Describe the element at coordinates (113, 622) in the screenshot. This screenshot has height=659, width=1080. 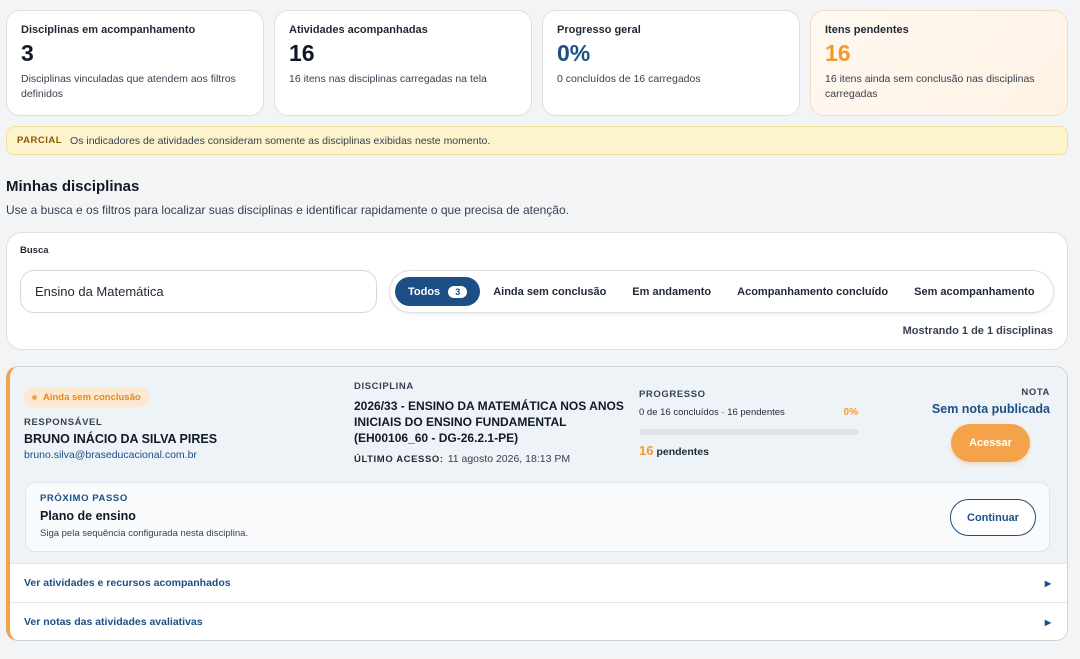
I see `expand-label: Ver notas das atividades avaliativas` at that location.